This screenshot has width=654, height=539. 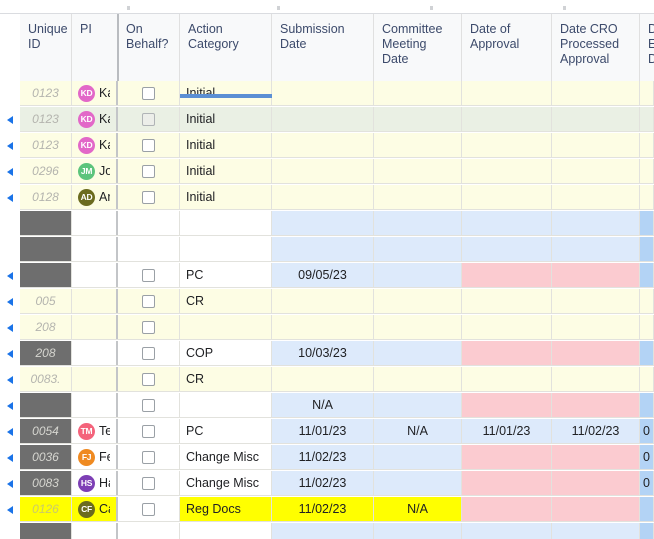 What do you see at coordinates (95, 457) in the screenshot?
I see `cell-pi: FJ Fer` at bounding box center [95, 457].